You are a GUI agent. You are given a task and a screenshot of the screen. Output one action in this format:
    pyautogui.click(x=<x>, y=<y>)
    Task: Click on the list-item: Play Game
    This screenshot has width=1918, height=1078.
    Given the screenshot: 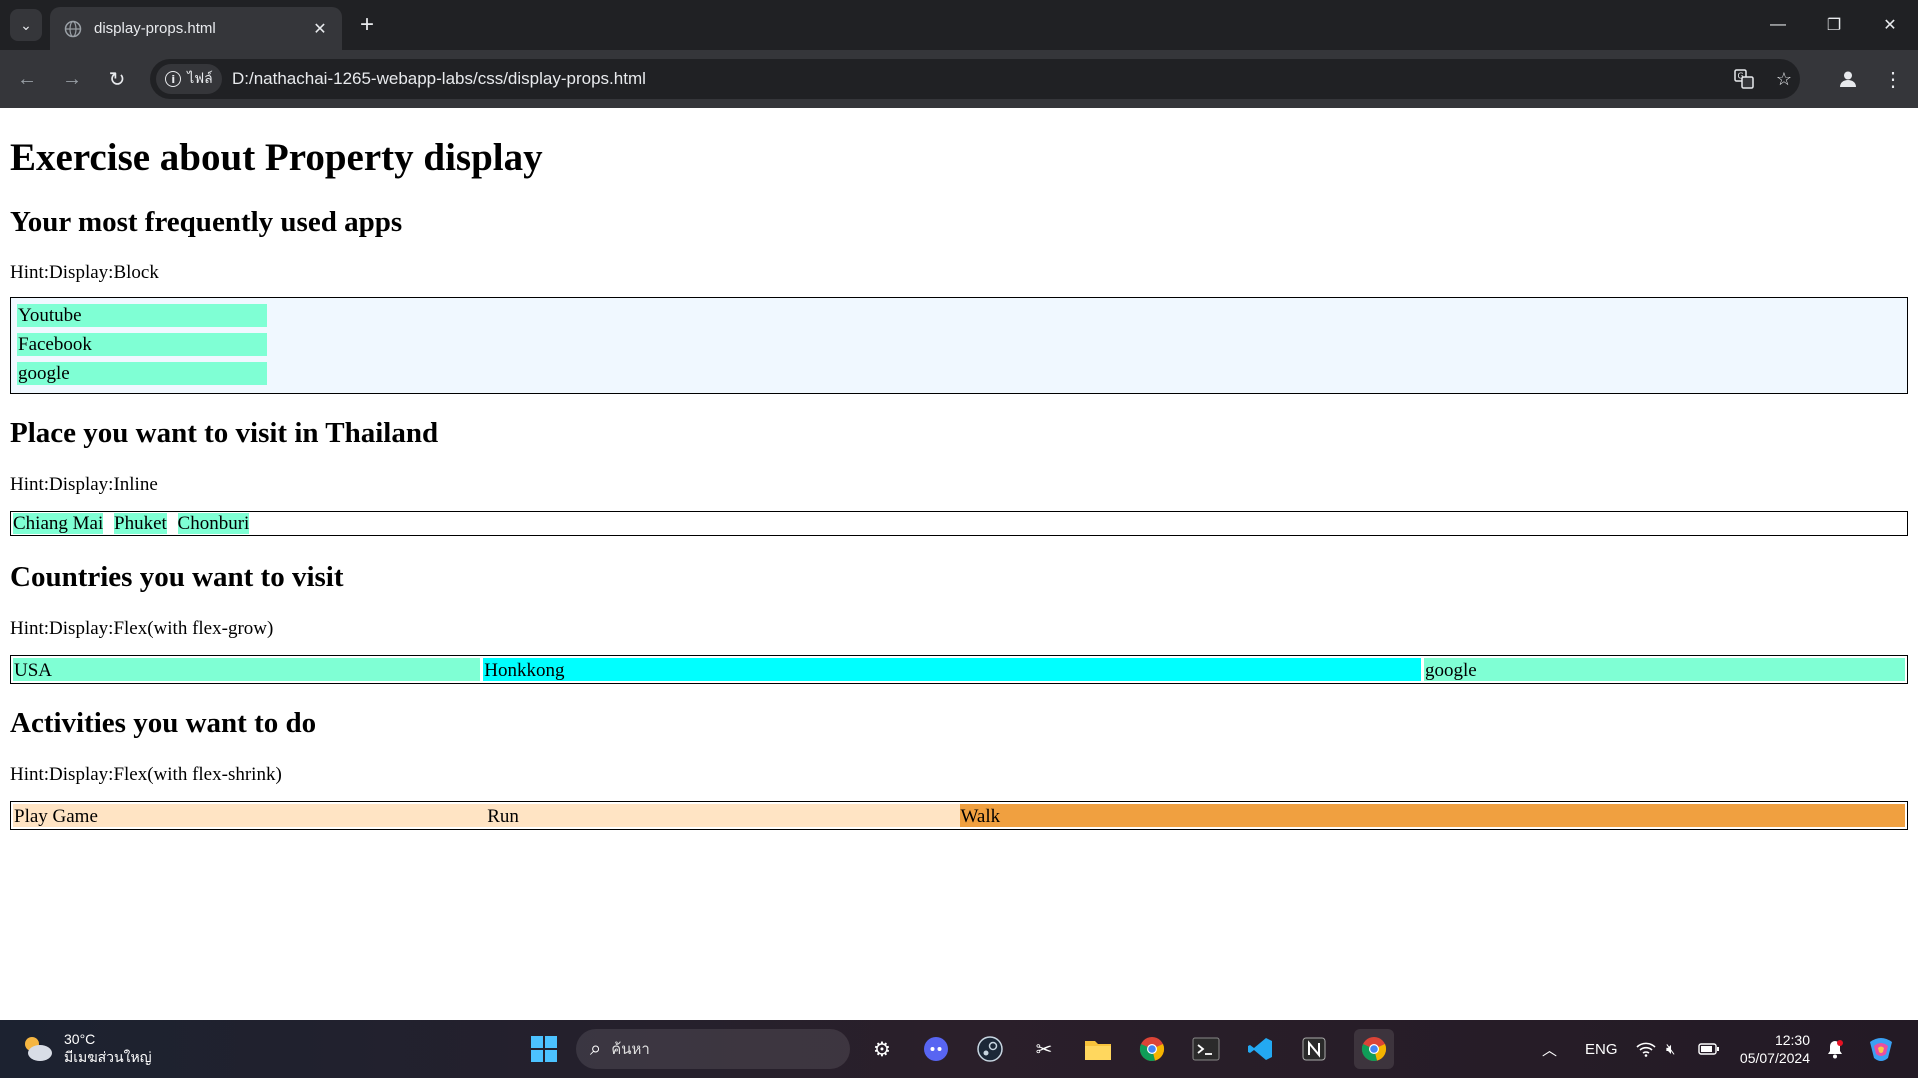 What is the action you would take?
    pyautogui.click(x=250, y=815)
    